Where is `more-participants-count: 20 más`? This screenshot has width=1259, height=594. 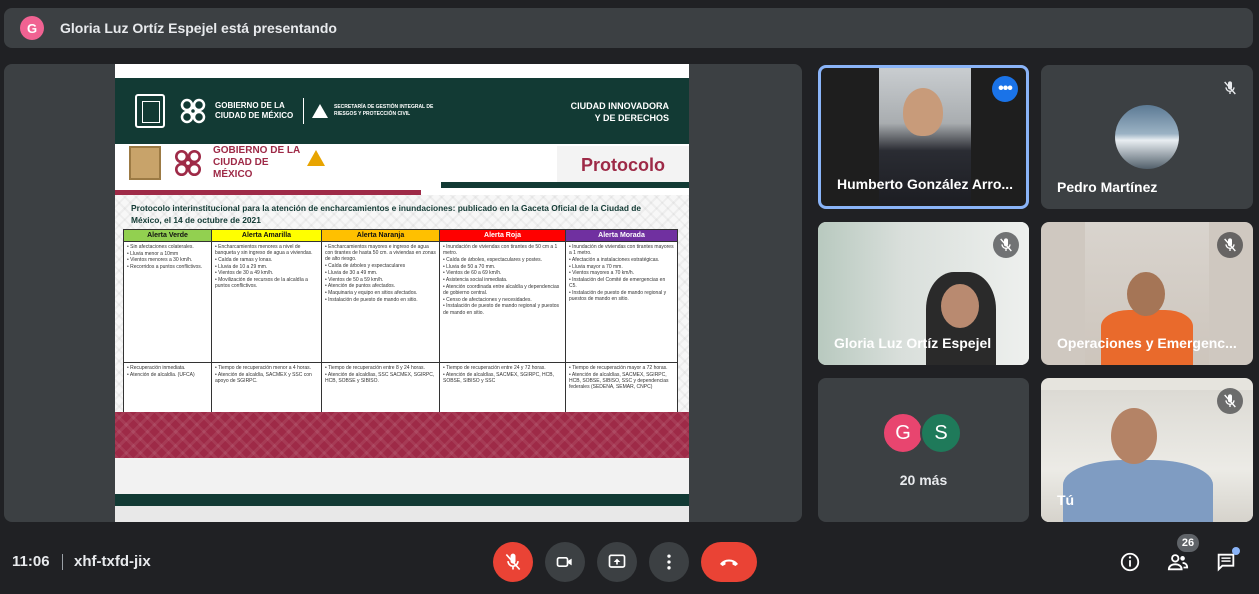 more-participants-count: 20 más is located at coordinates (923, 480).